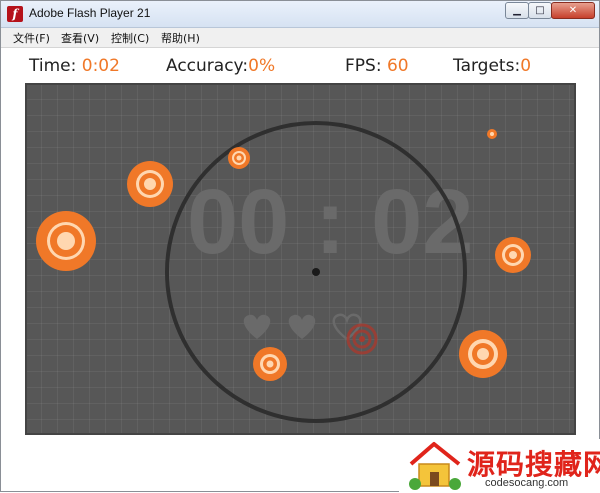  I want to click on hud-time-label: Time, so click(50, 66).